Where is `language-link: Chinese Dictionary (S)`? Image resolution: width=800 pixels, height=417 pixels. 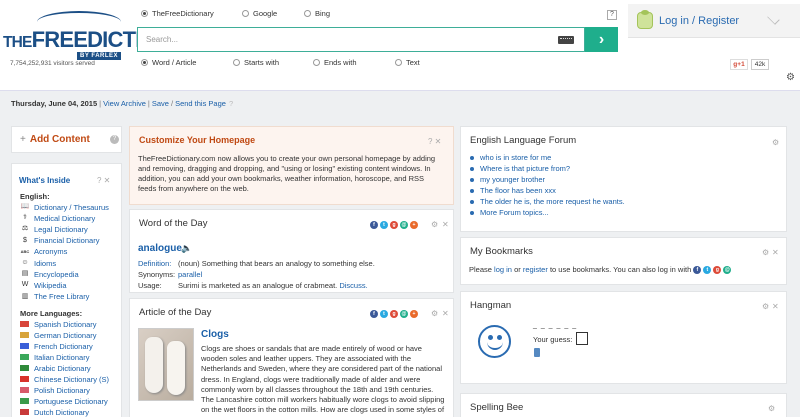
language-link: Chinese Dictionary (S) is located at coordinates (64, 379).